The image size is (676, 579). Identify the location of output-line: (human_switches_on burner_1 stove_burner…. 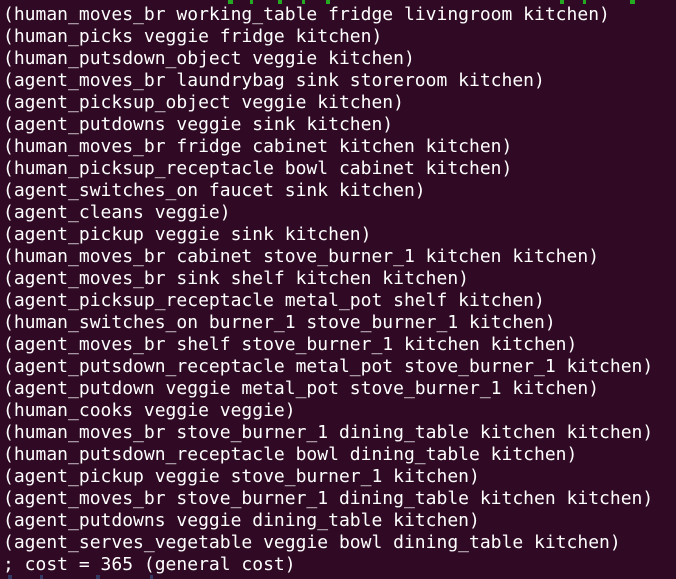
(279, 322).